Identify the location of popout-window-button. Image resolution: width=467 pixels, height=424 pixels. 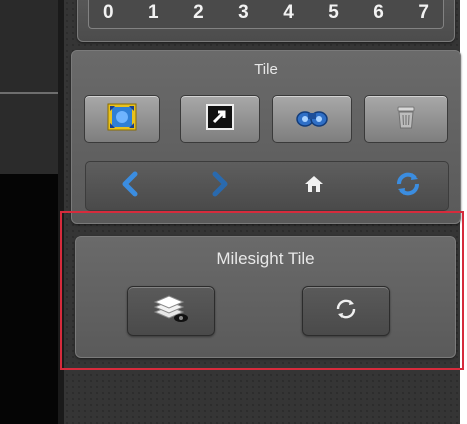
(220, 119).